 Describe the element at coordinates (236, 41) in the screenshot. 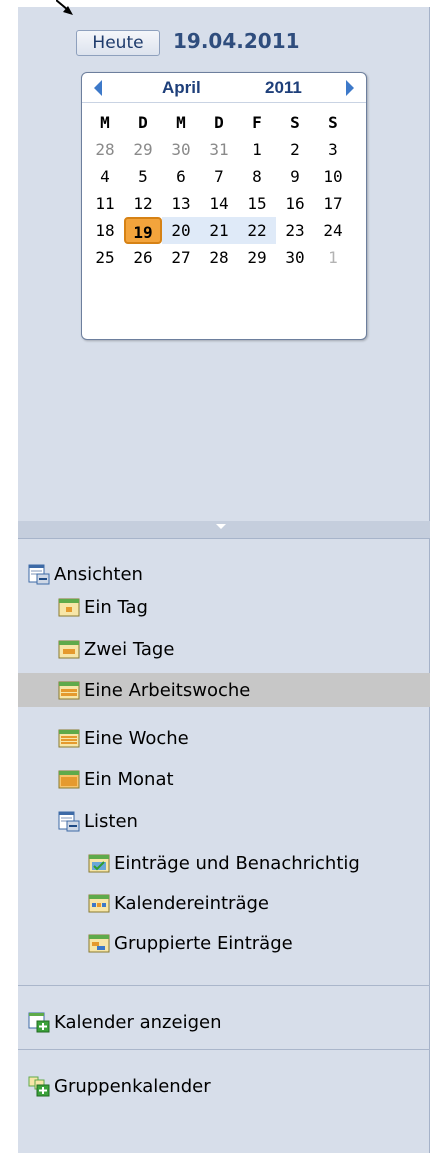

I see `current-date: 19.04.2011` at that location.